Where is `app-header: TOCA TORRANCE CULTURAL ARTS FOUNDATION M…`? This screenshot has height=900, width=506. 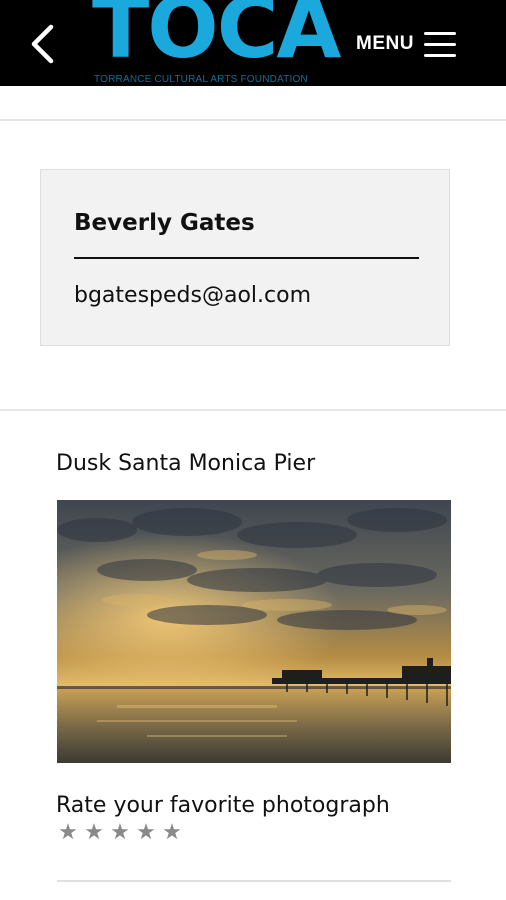
app-header: TOCA TORRANCE CULTURAL ARTS FOUNDATION M… is located at coordinates (253, 43).